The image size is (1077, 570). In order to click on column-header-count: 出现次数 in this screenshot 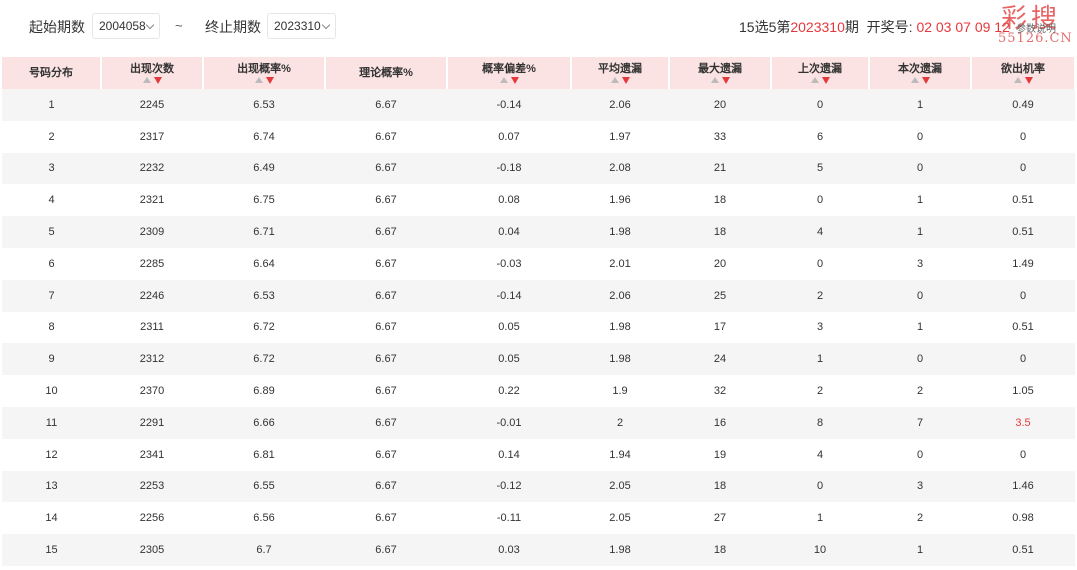, I will do `click(152, 73)`.